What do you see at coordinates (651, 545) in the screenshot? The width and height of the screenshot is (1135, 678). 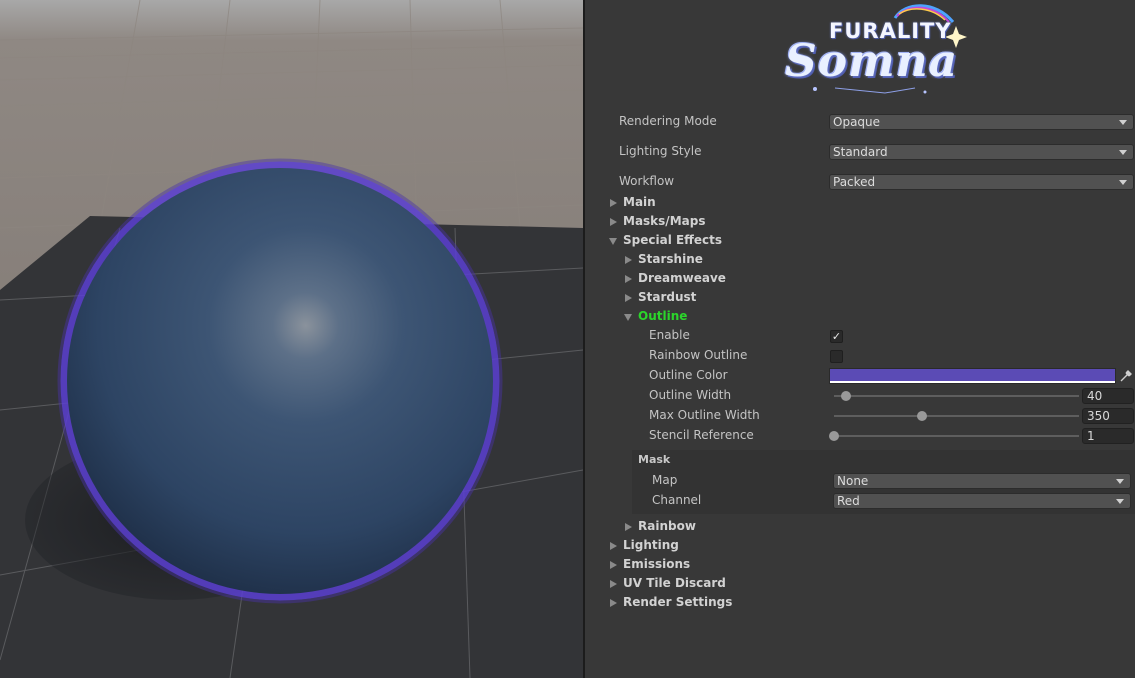 I see `section-lighting-label: Lighting` at bounding box center [651, 545].